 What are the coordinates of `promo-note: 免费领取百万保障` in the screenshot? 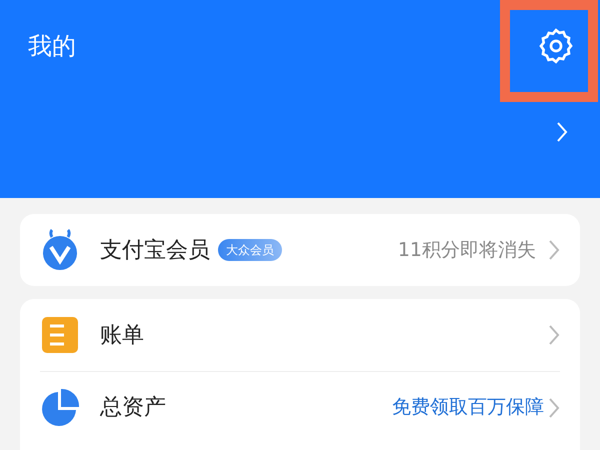 It's located at (468, 407).